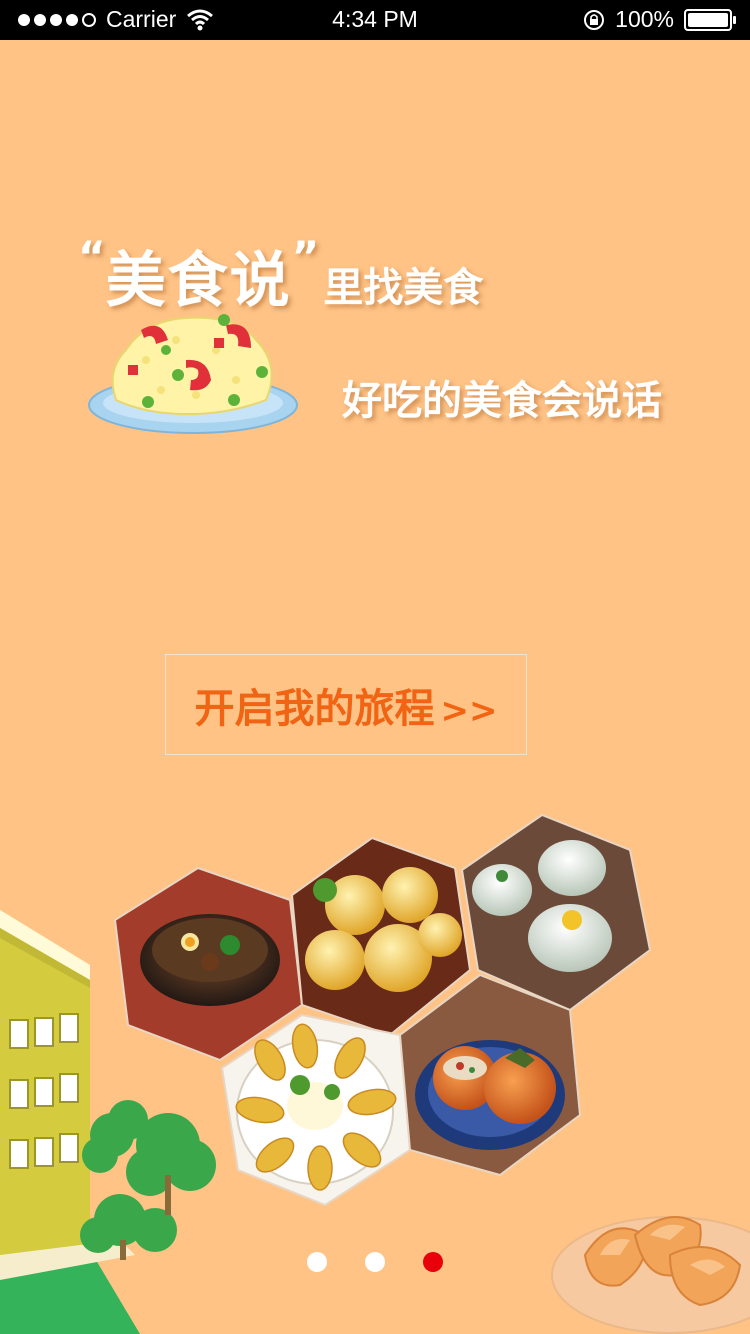  What do you see at coordinates (305, 256) in the screenshot?
I see `close-quote: ”` at bounding box center [305, 256].